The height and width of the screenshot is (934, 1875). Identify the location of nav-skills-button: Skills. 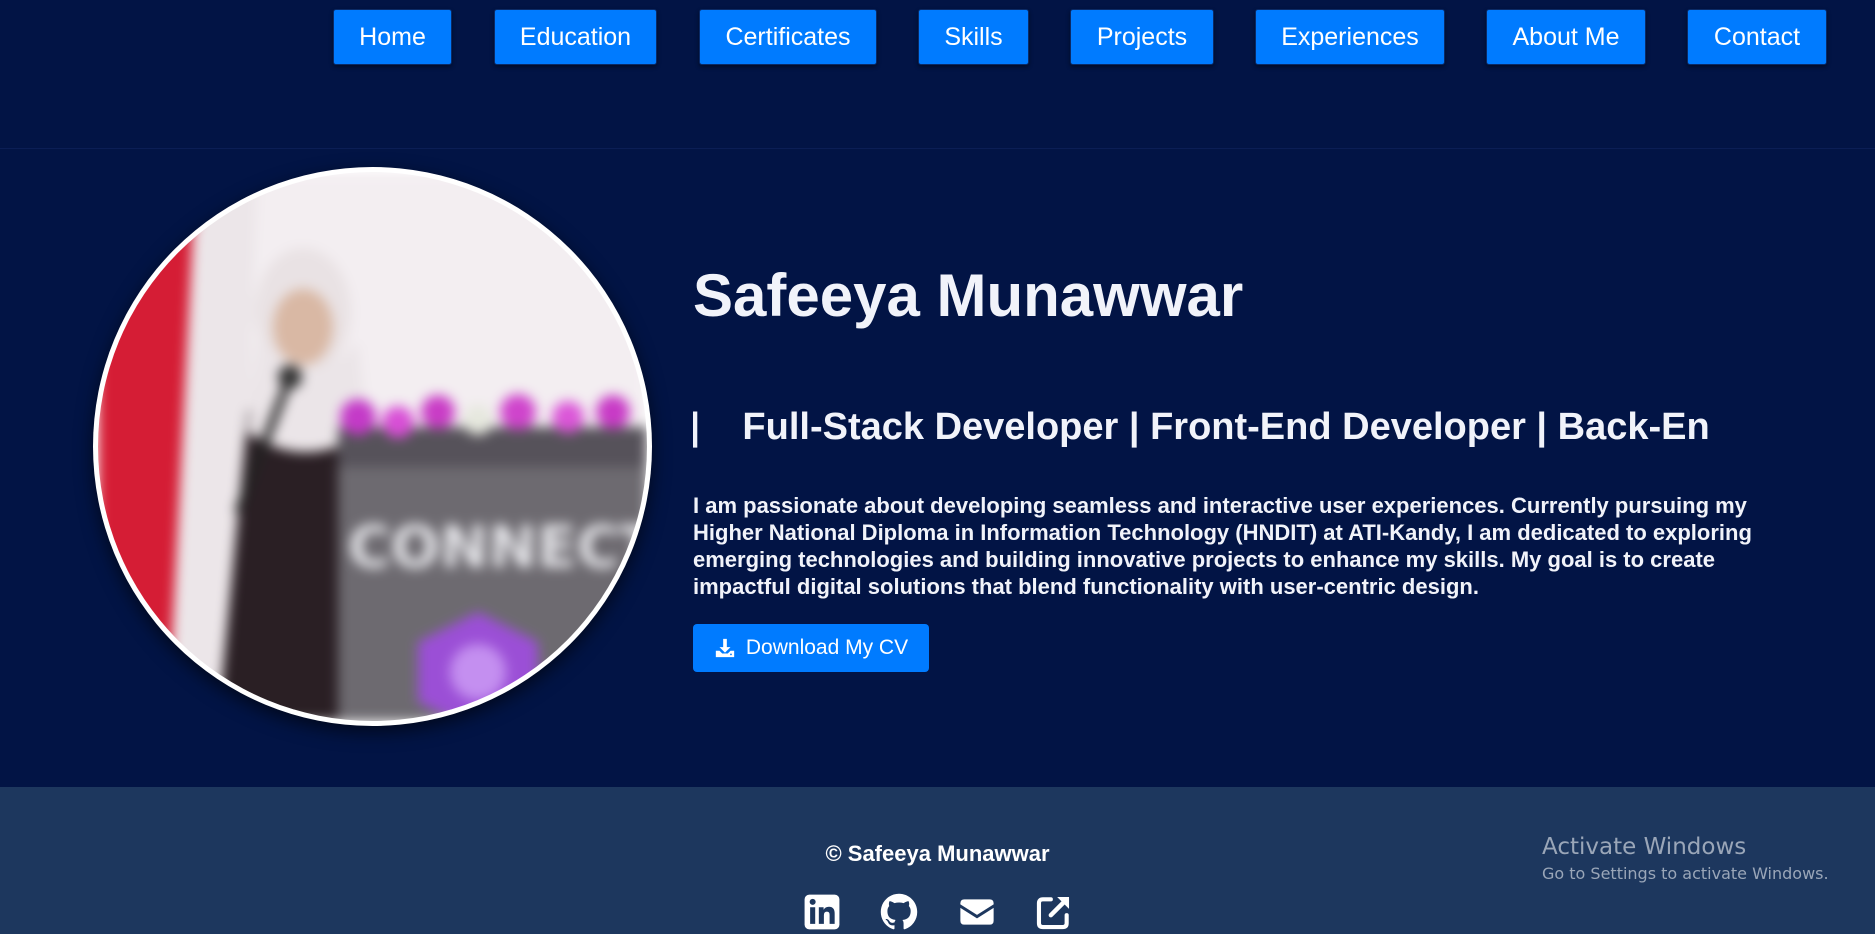
(973, 37).